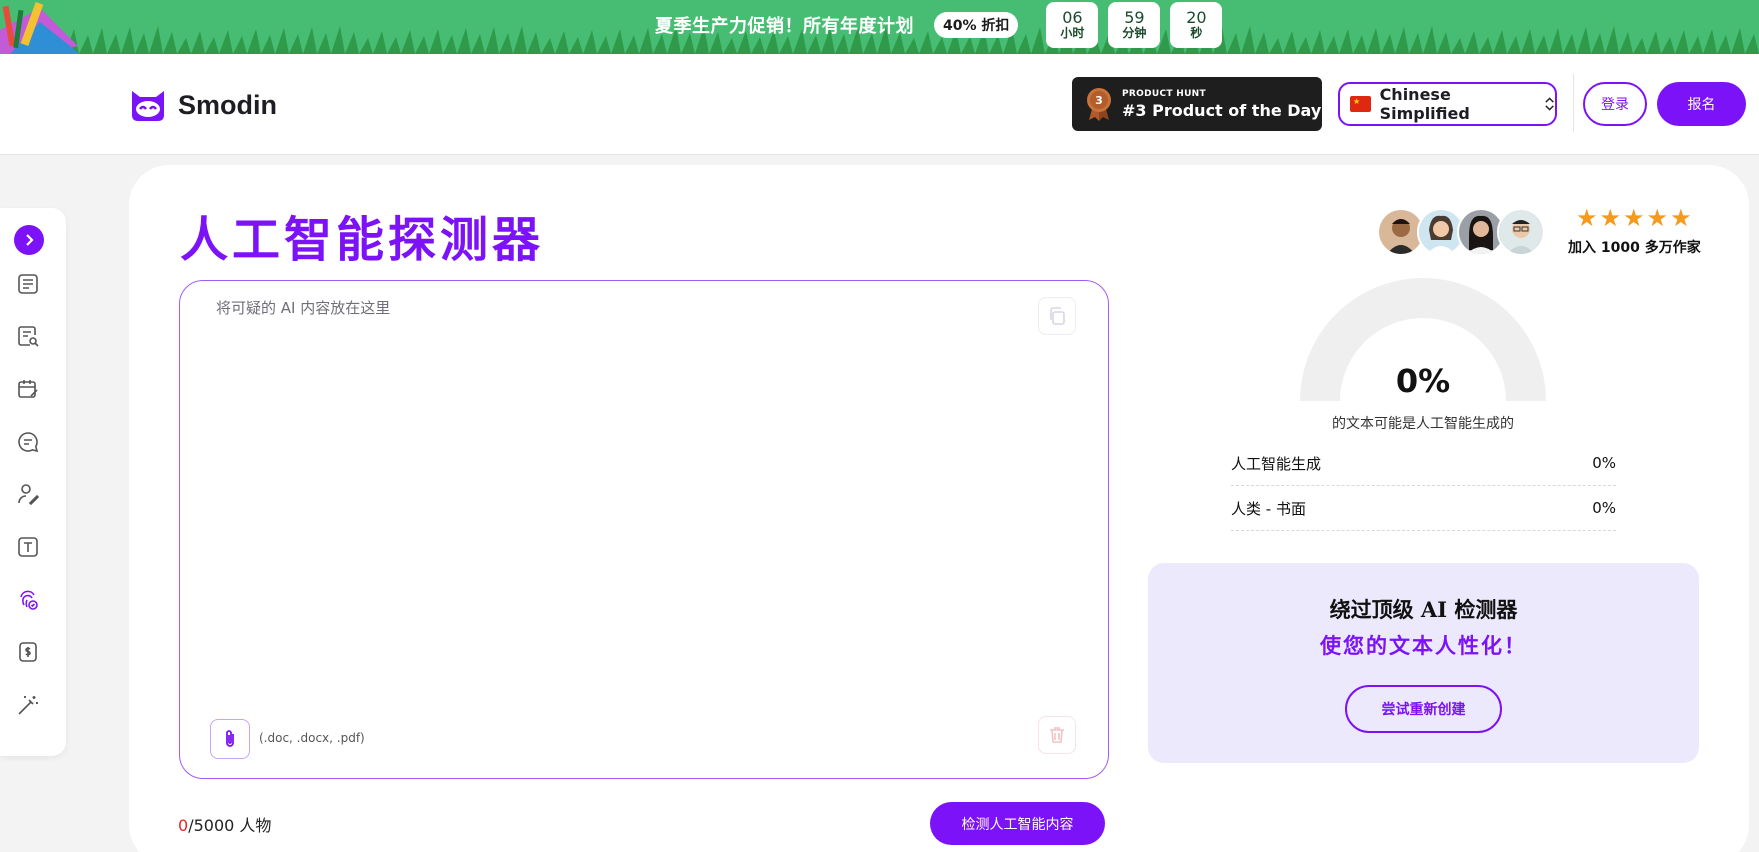  Describe the element at coordinates (183, 825) in the screenshot. I see `character-count-current: 0` at that location.